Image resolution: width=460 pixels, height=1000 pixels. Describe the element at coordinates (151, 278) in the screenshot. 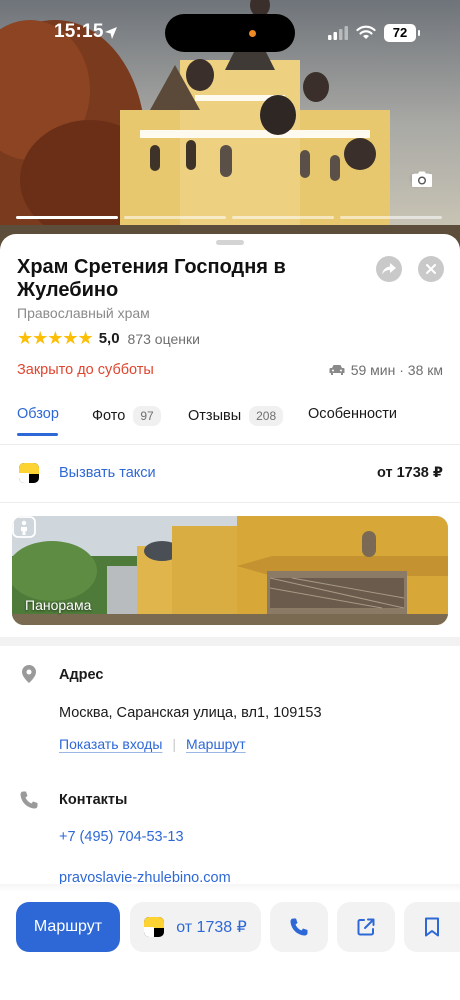

I see `place-title: Храм Сретения Господня в Жулебино` at that location.